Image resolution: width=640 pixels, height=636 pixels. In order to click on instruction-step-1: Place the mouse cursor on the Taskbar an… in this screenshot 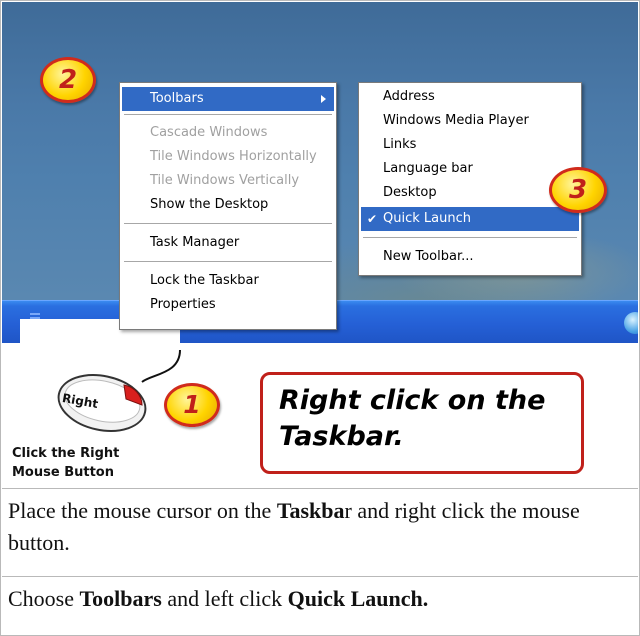, I will do `click(320, 531)`.